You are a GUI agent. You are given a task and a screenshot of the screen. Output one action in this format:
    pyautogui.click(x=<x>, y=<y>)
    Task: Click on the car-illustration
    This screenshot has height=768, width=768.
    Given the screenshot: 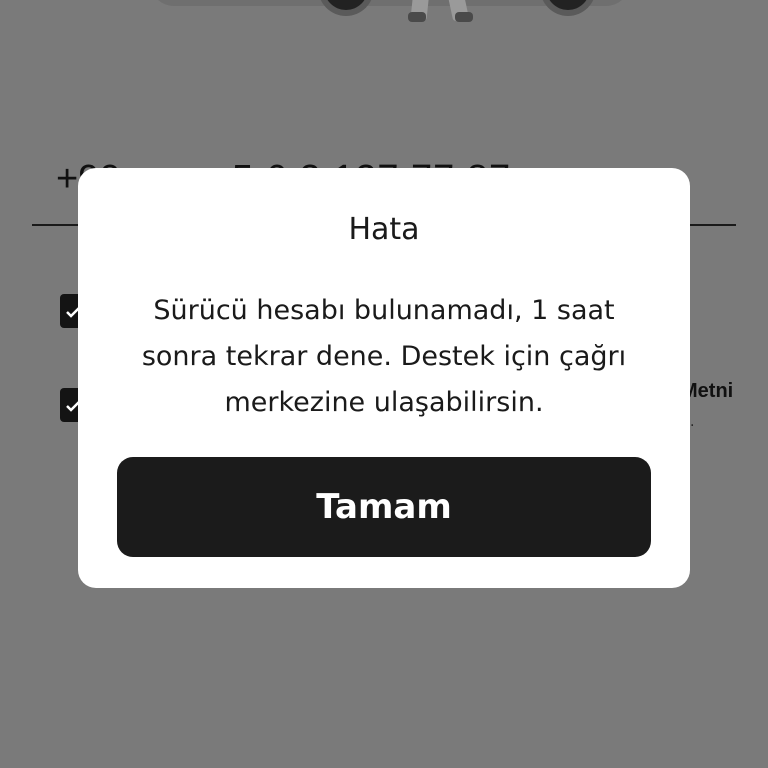 What is the action you would take?
    pyautogui.click(x=384, y=20)
    